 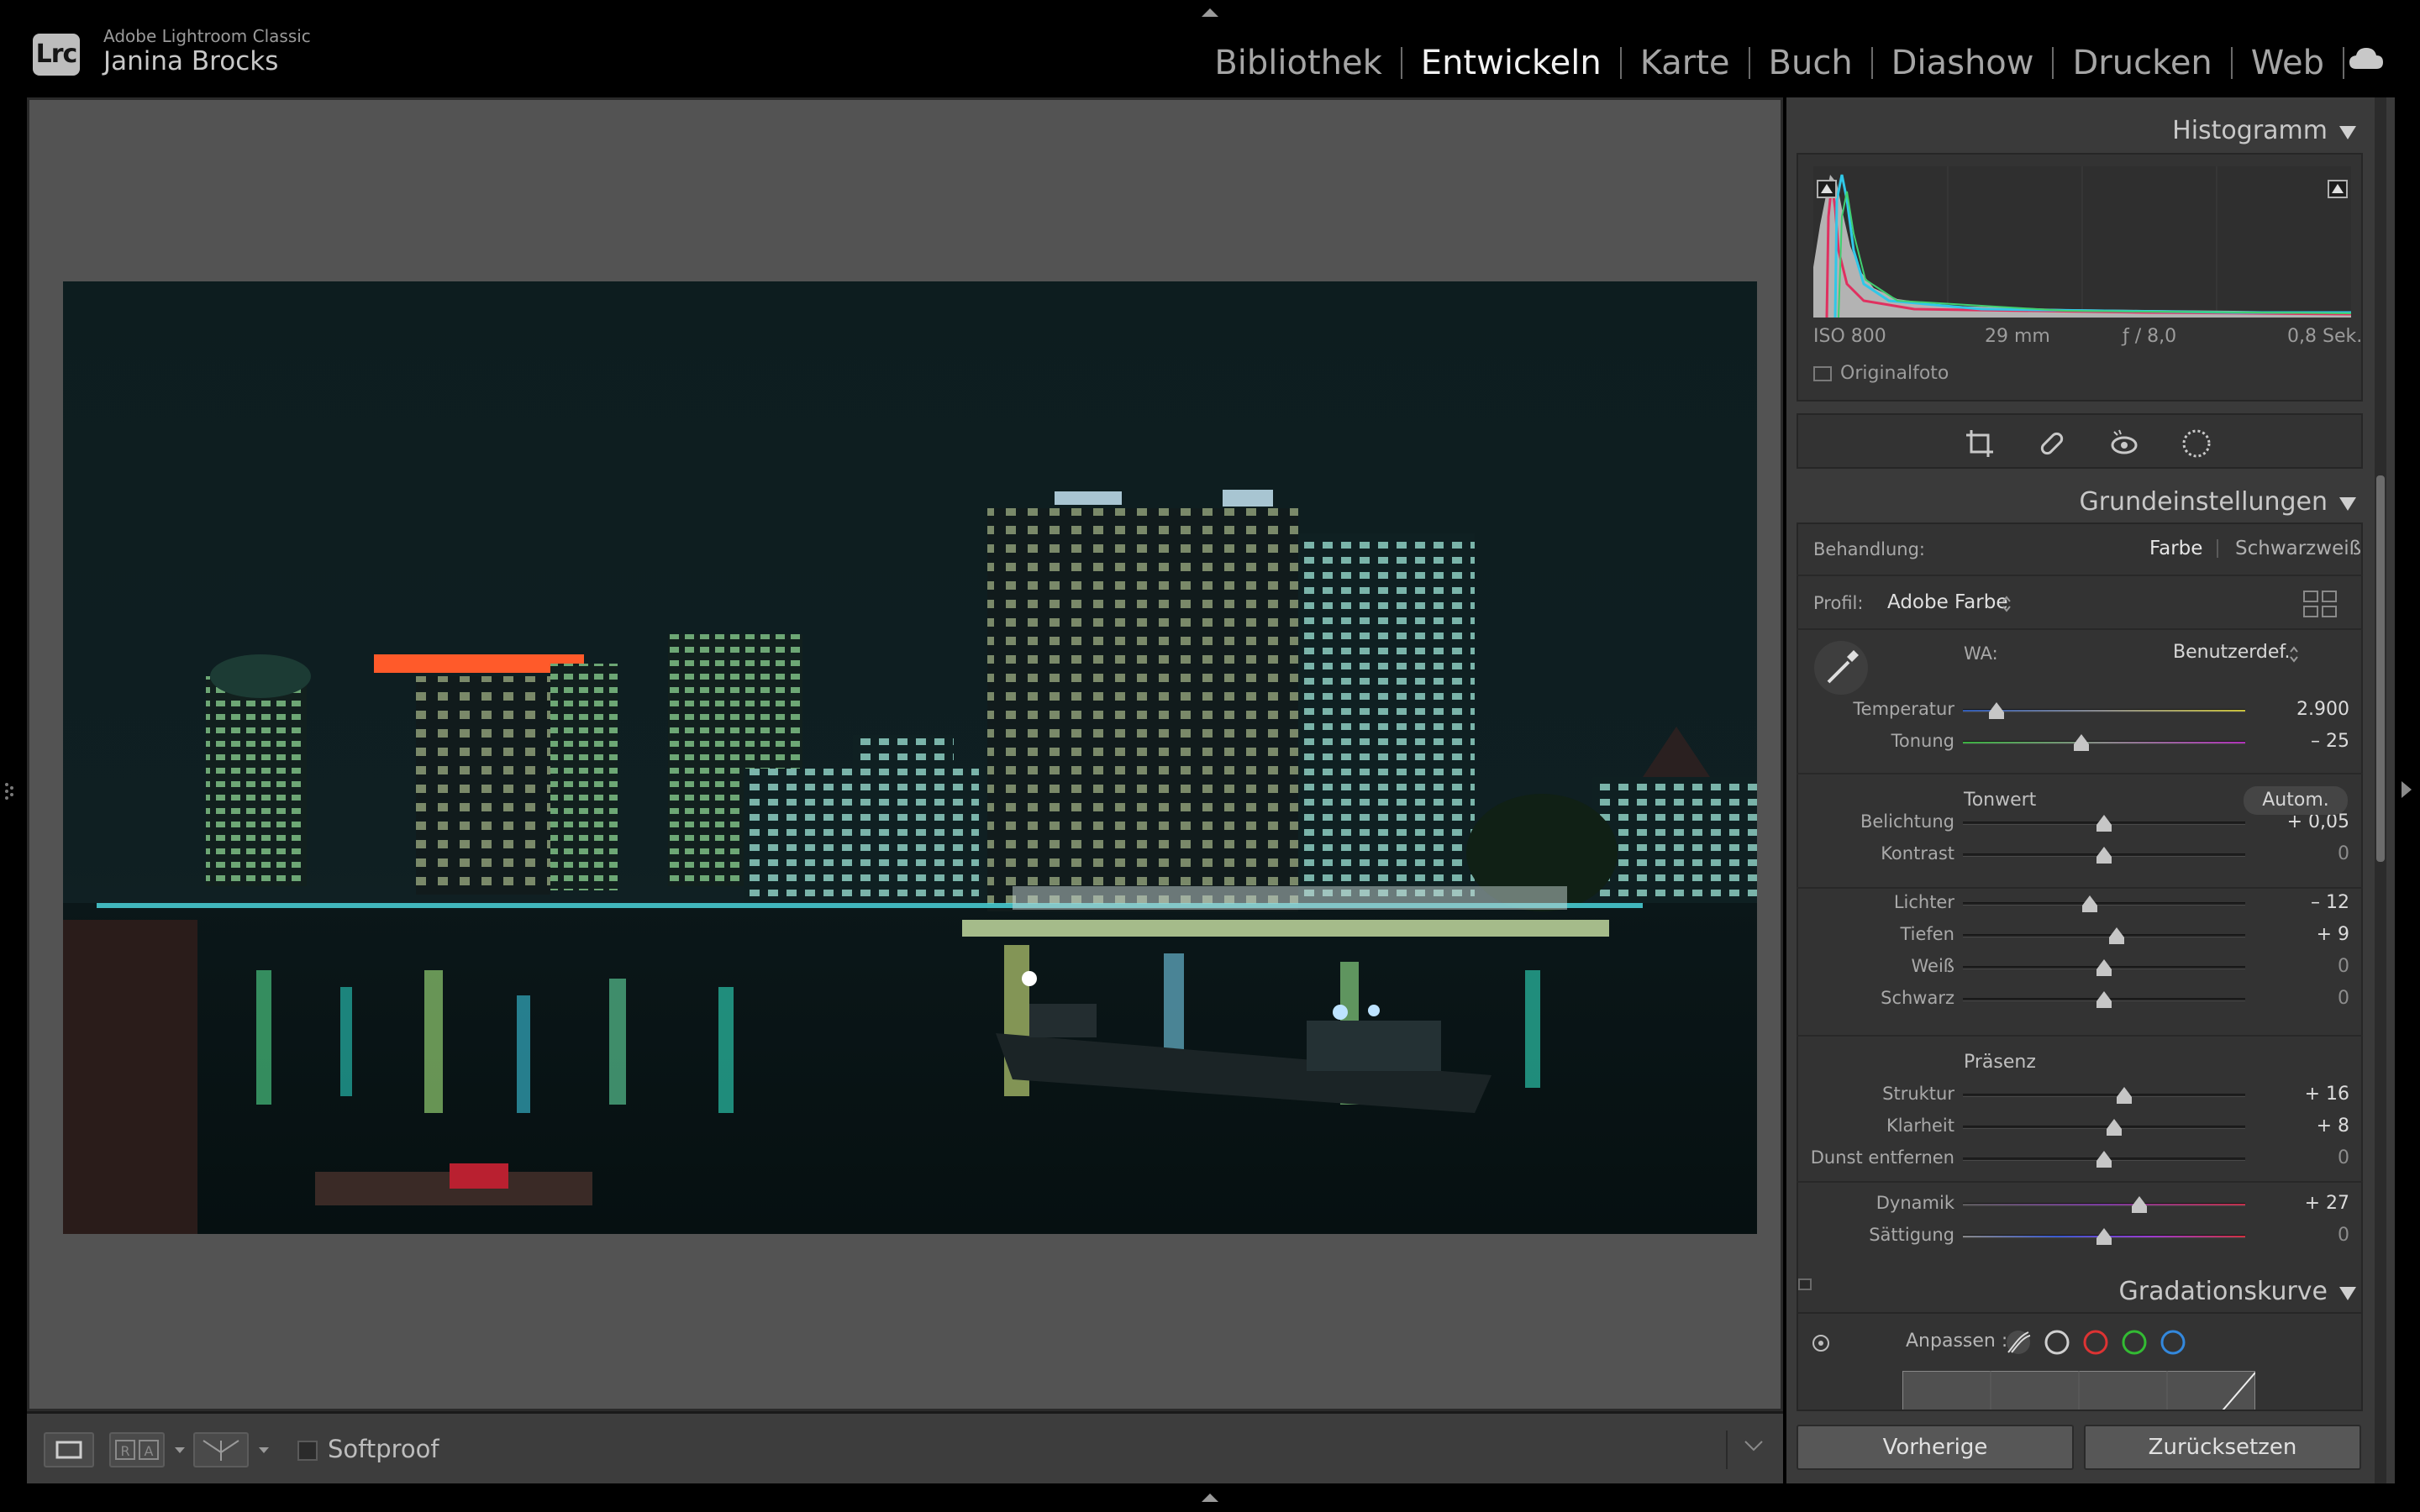 What do you see at coordinates (2134, 1342) in the screenshot?
I see `green-channel-icon` at bounding box center [2134, 1342].